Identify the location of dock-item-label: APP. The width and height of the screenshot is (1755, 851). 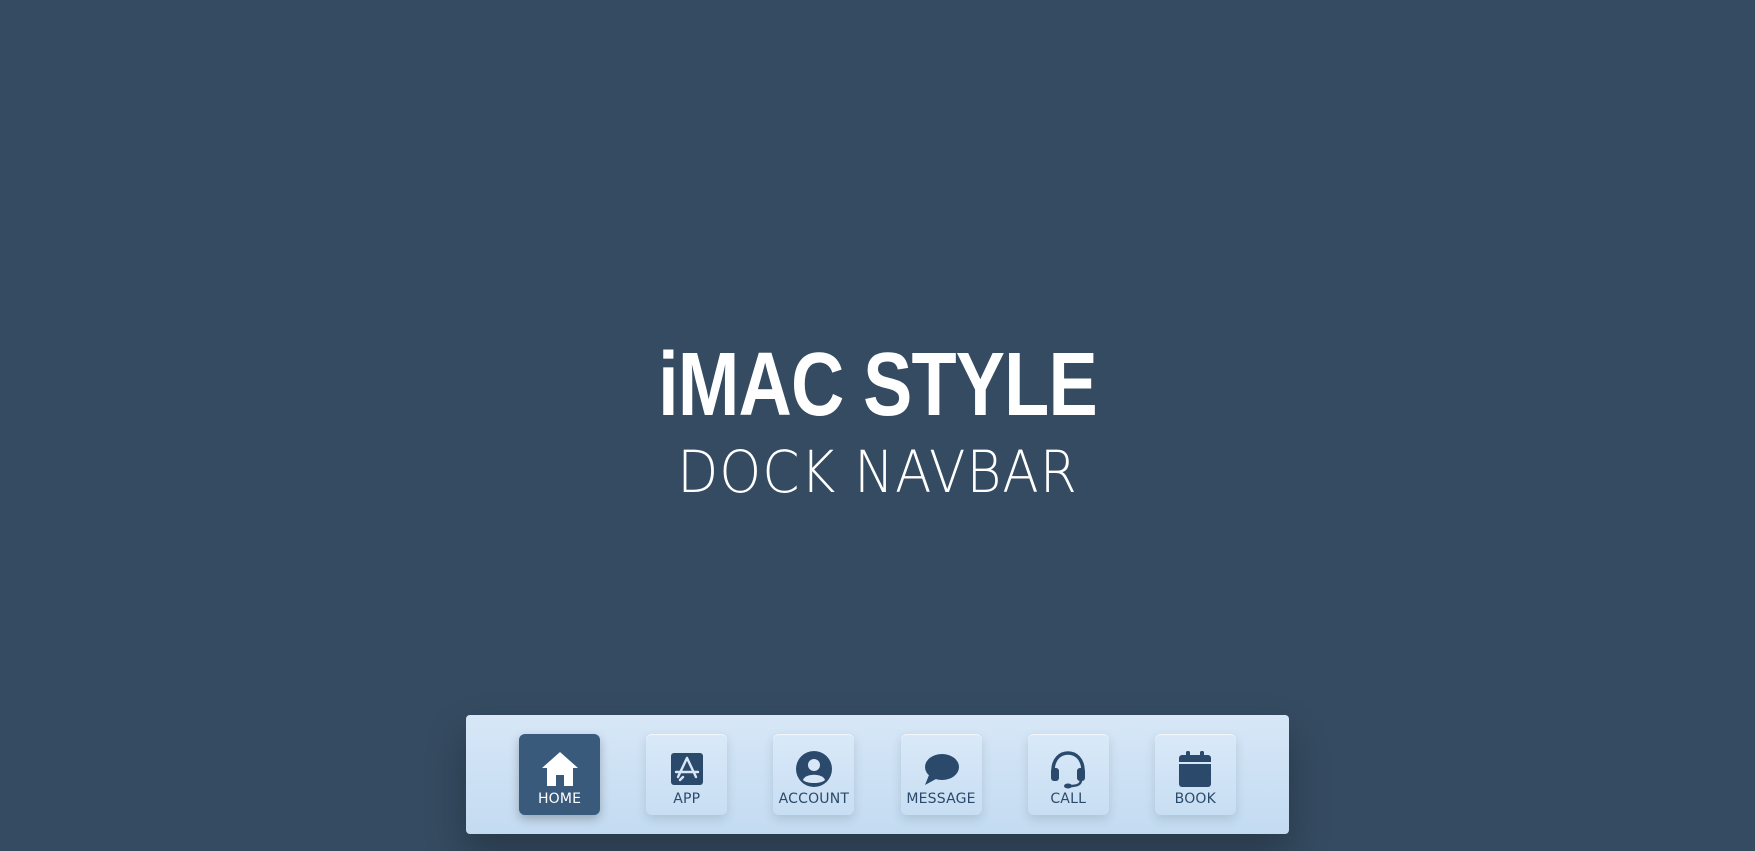
(687, 798).